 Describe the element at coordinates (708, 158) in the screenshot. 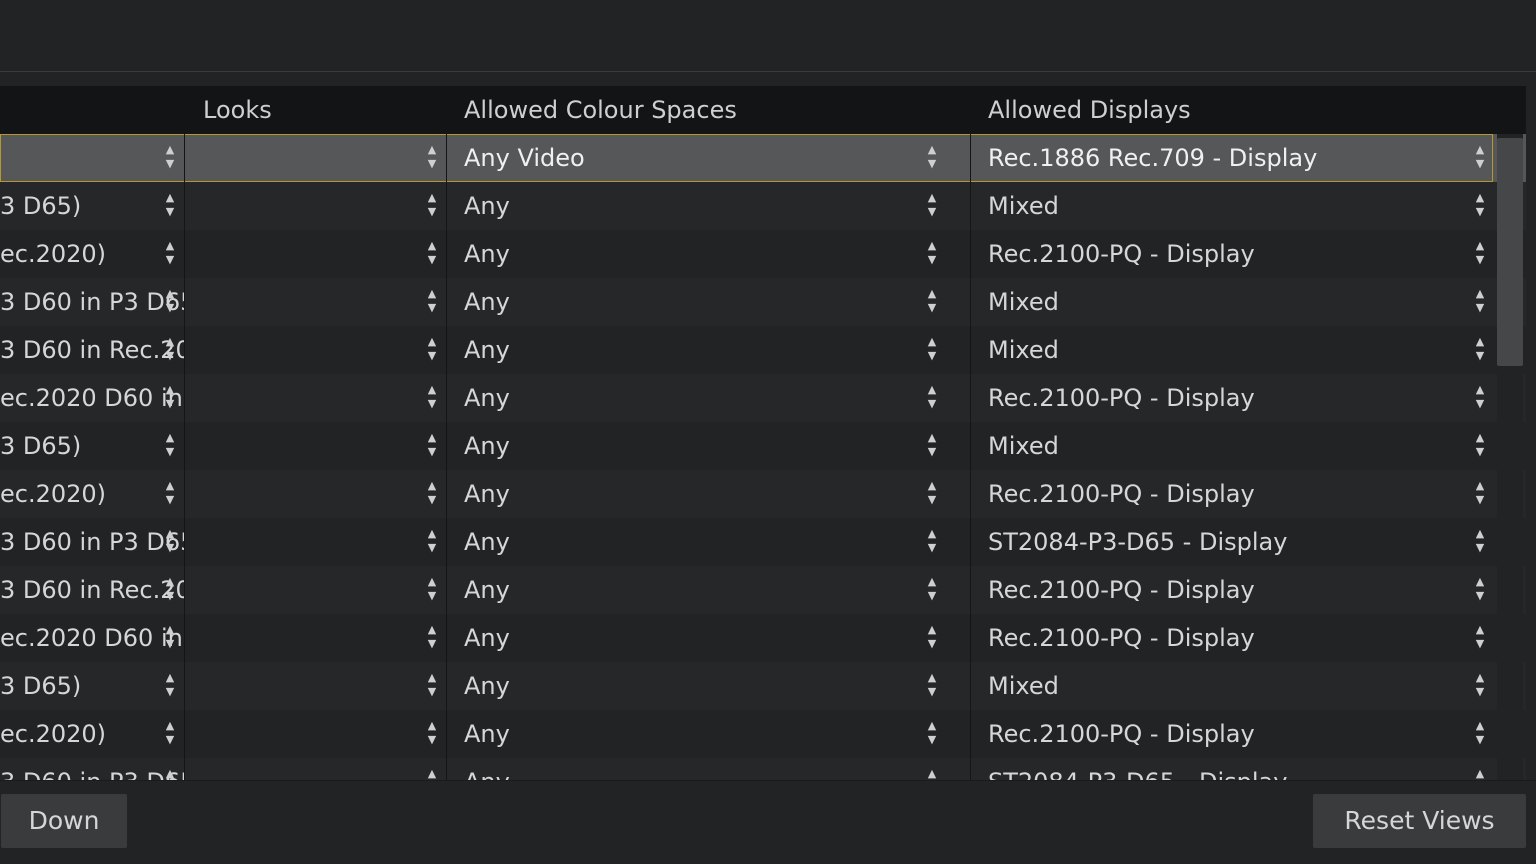

I see `allowed-colour-space-dropdown: Any Video ▲ ▼` at that location.